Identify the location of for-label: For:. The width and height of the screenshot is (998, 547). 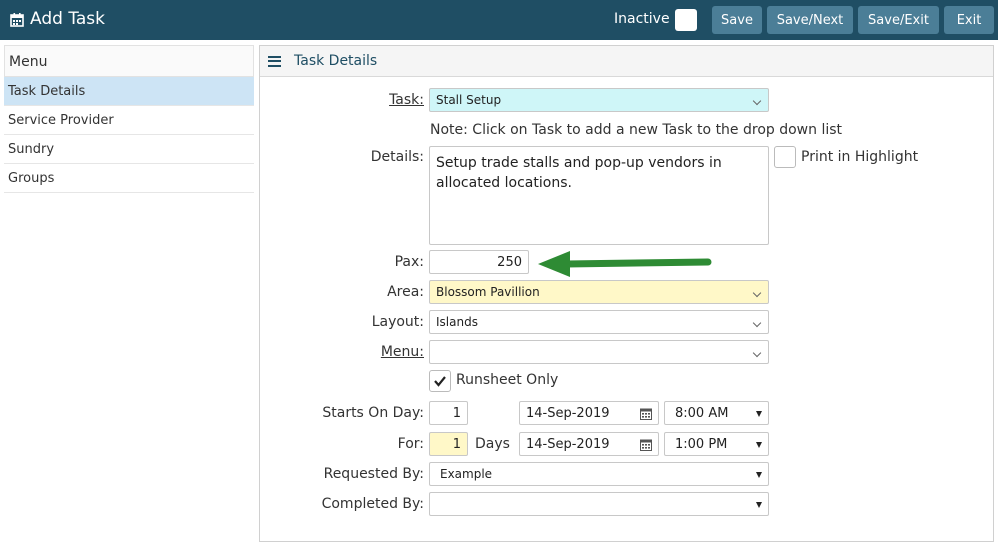
(410, 444).